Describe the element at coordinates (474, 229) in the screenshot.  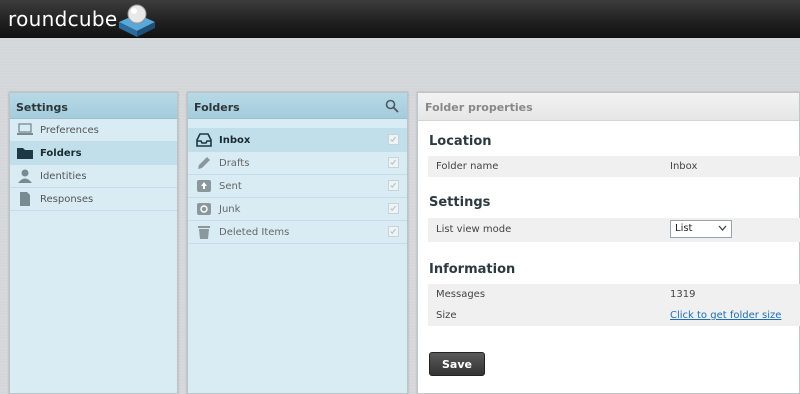
I see `list-view-mode-label: List view mode` at that location.